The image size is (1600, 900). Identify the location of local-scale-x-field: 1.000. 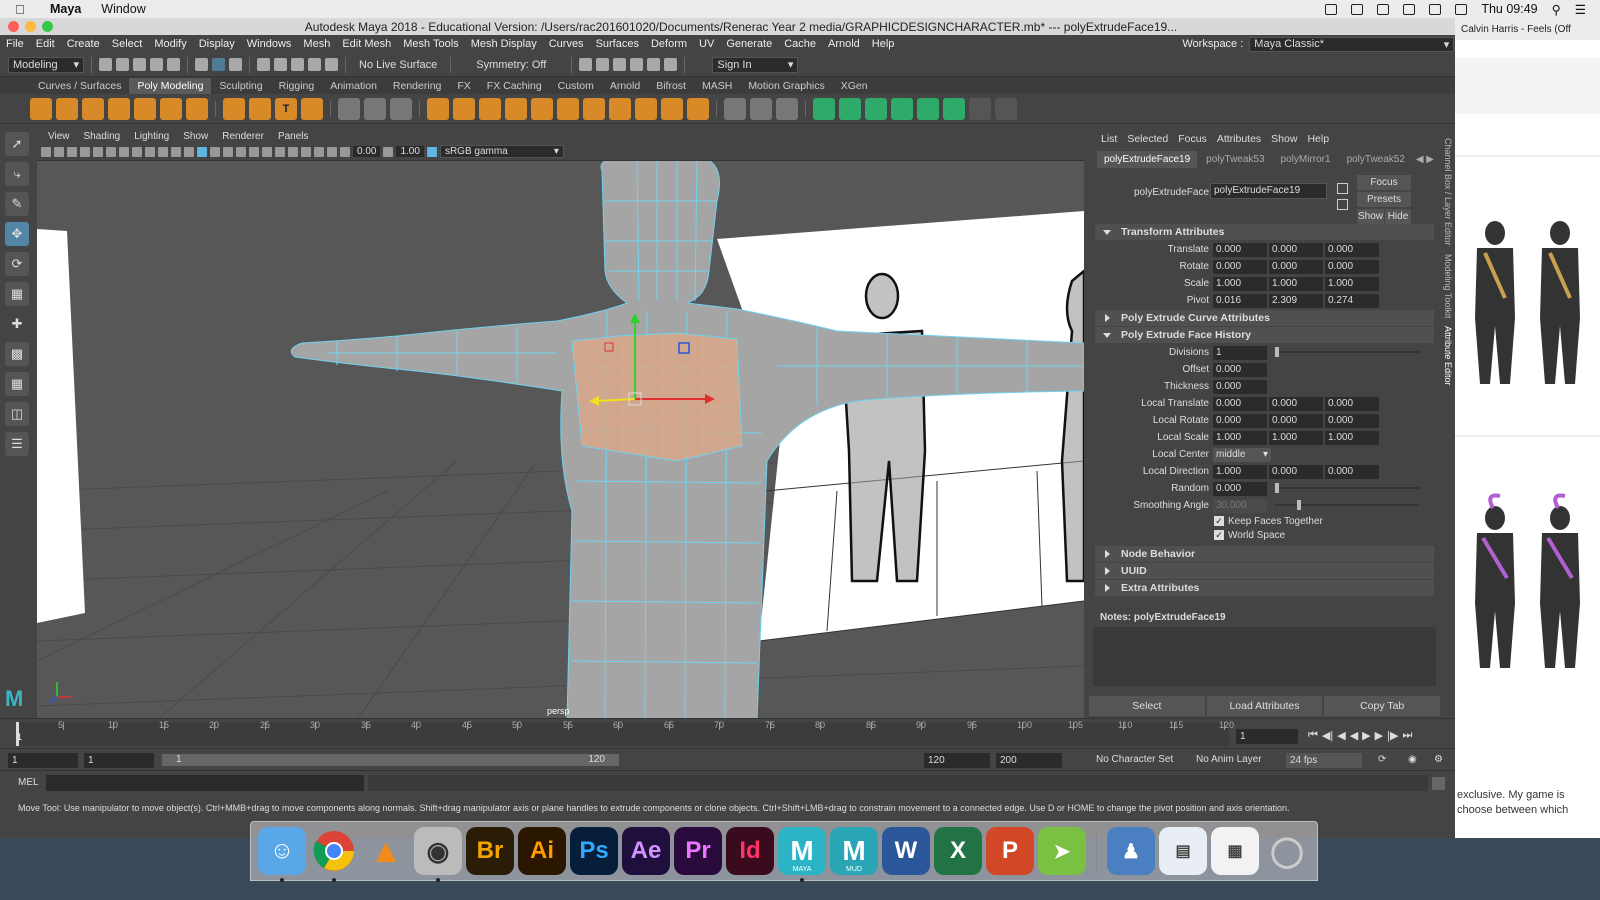
(1240, 437).